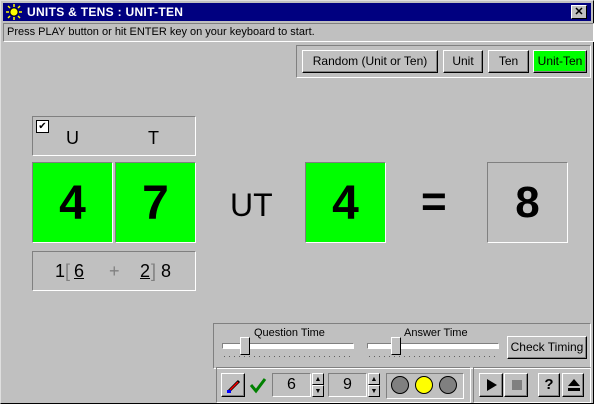 Image resolution: width=594 pixels, height=404 pixels. Describe the element at coordinates (289, 333) in the screenshot. I see `question-time-label: Question Time` at that location.